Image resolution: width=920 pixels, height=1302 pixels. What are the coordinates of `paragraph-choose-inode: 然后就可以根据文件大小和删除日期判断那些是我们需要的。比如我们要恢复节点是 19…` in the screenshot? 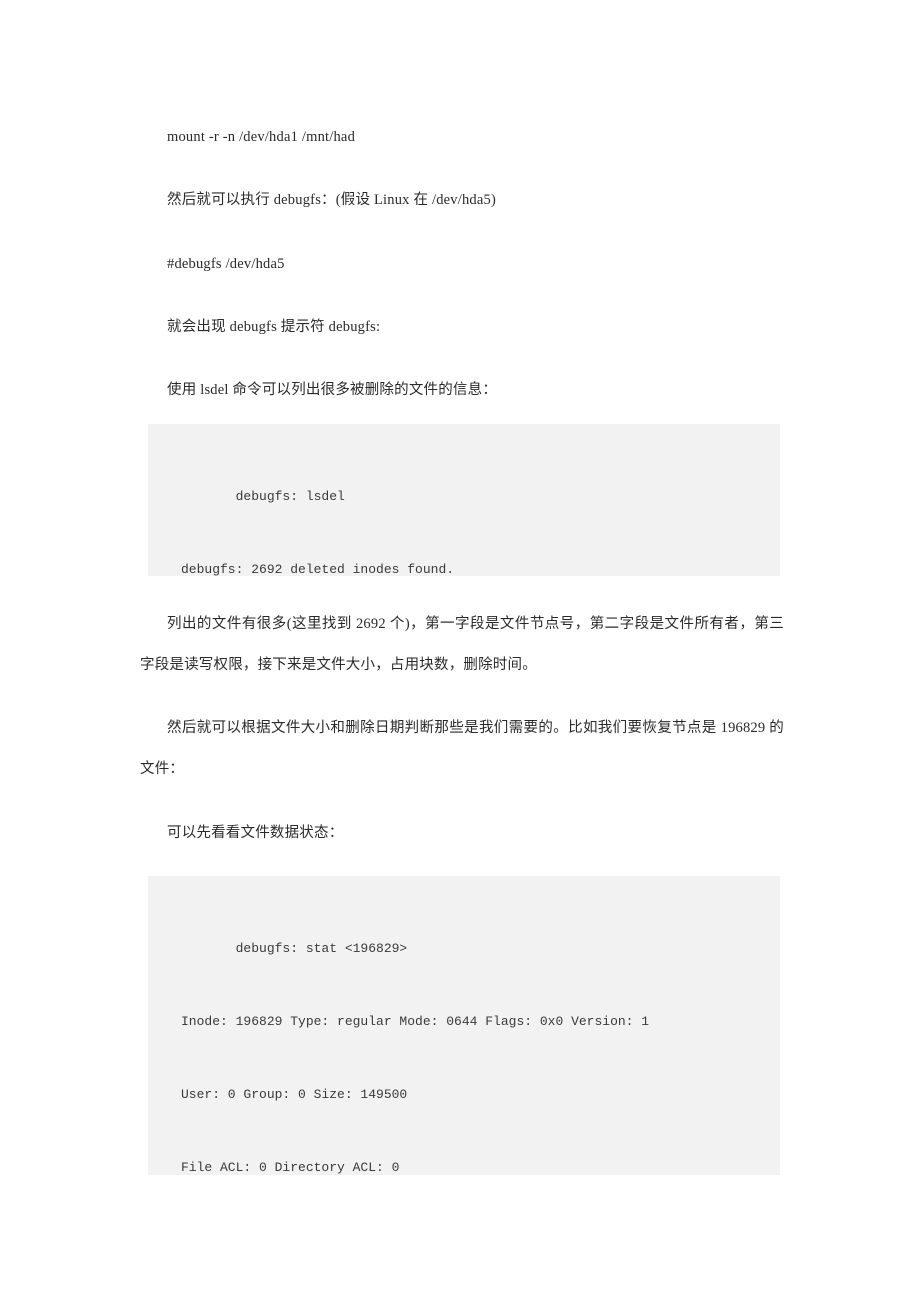 It's located at (462, 748).